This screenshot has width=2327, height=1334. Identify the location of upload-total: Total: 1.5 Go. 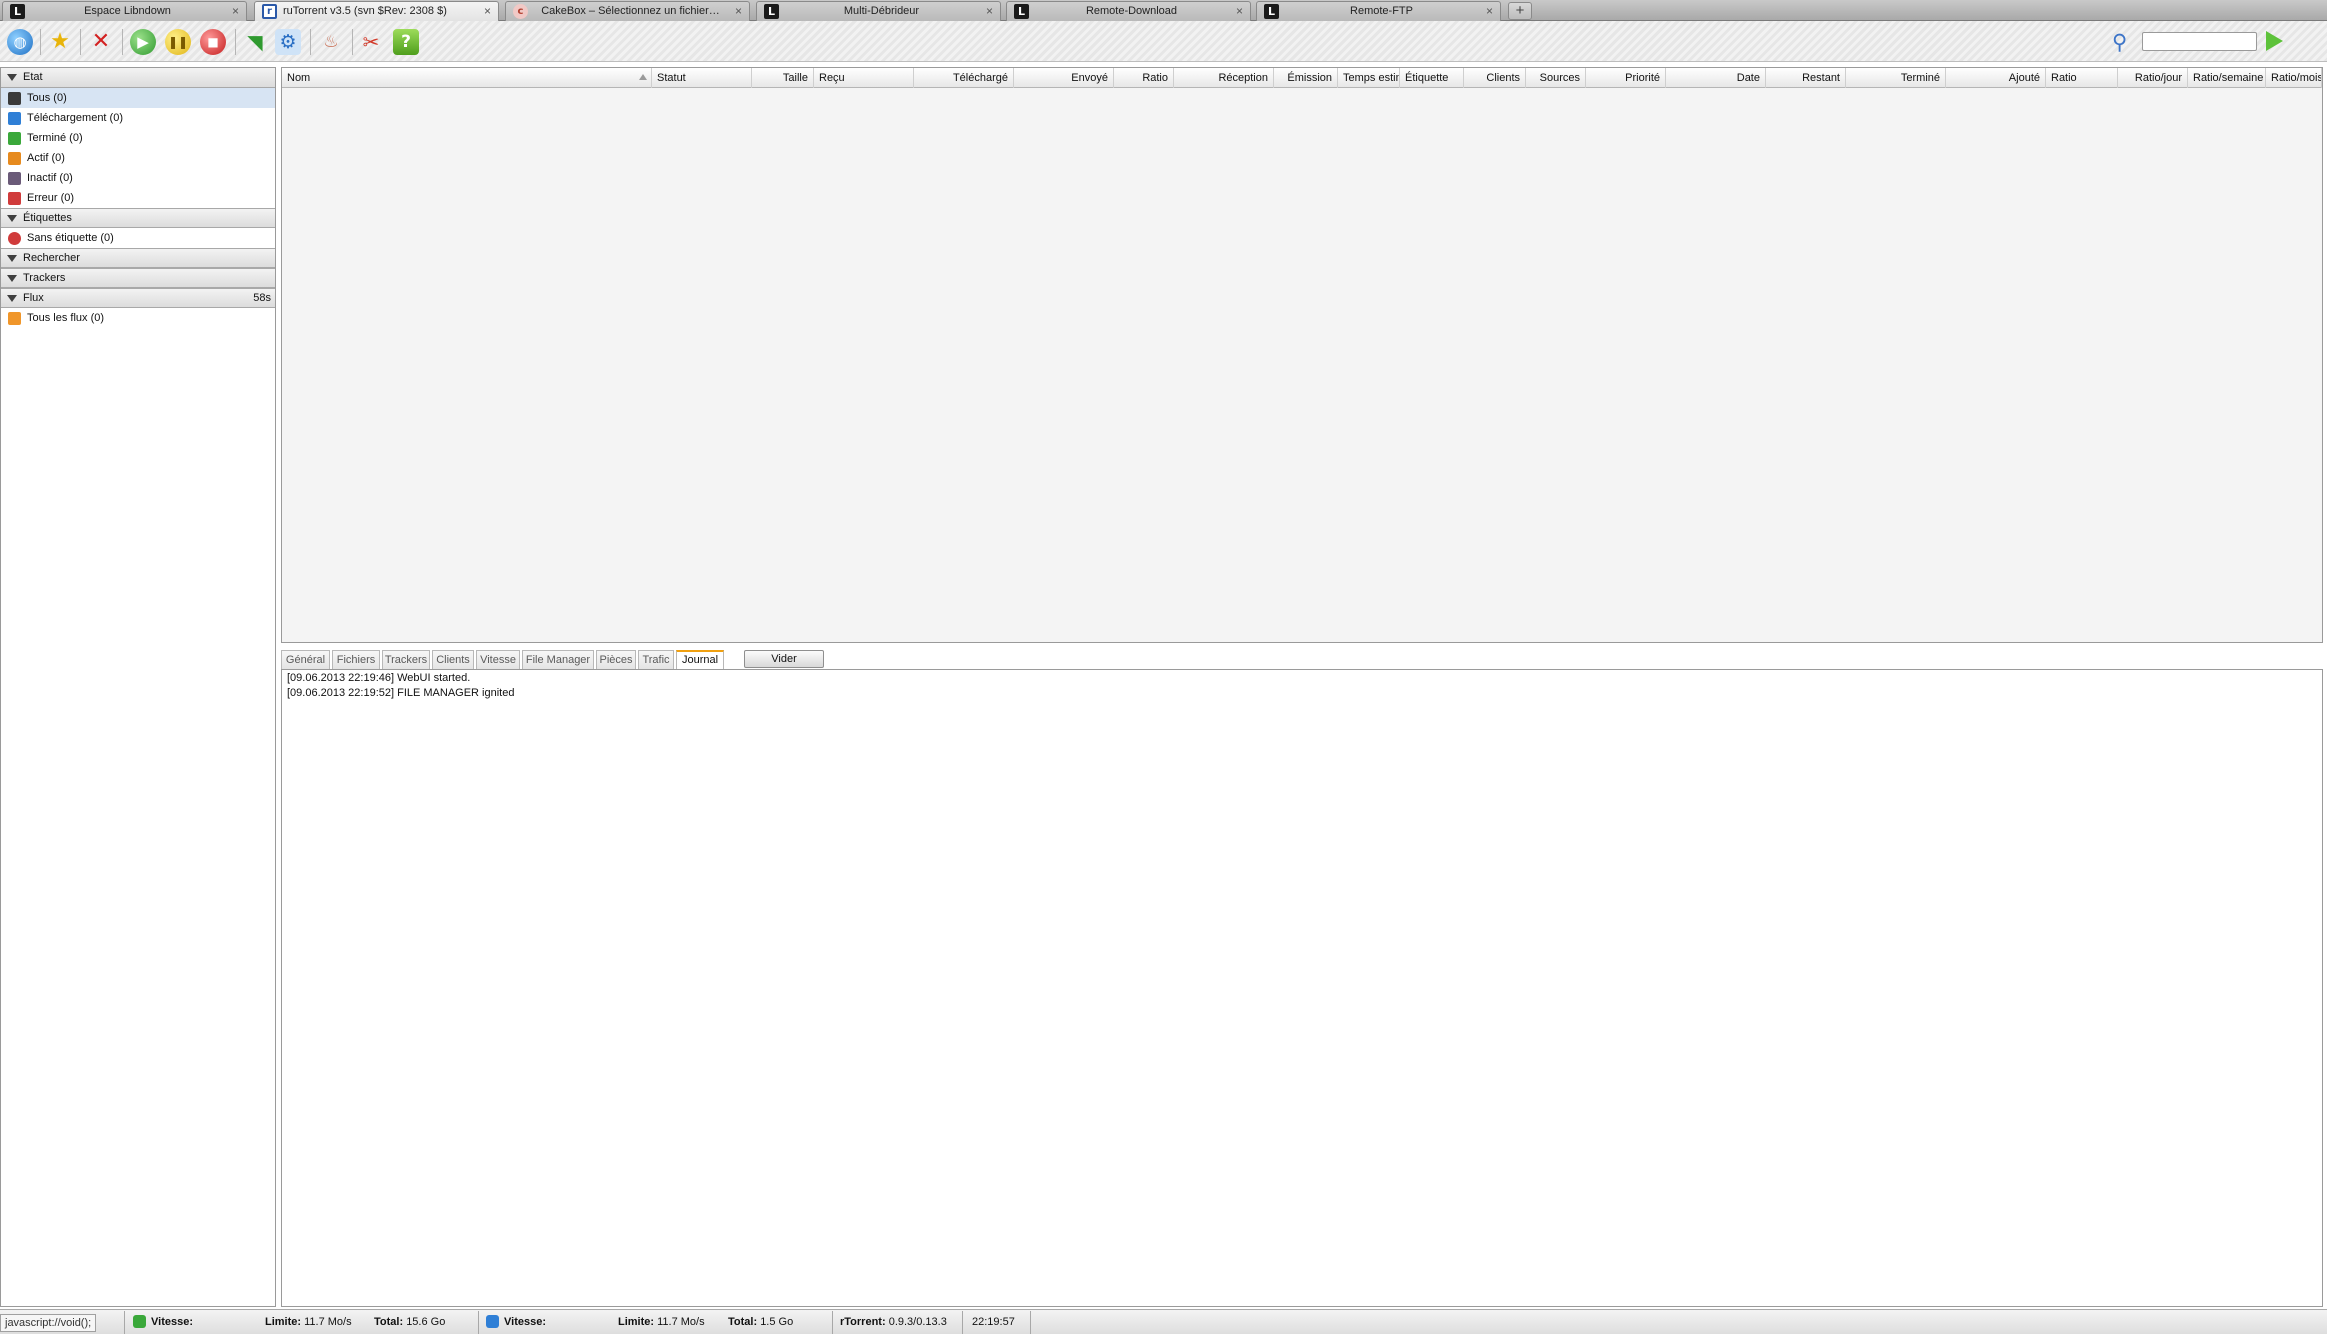
(761, 1322).